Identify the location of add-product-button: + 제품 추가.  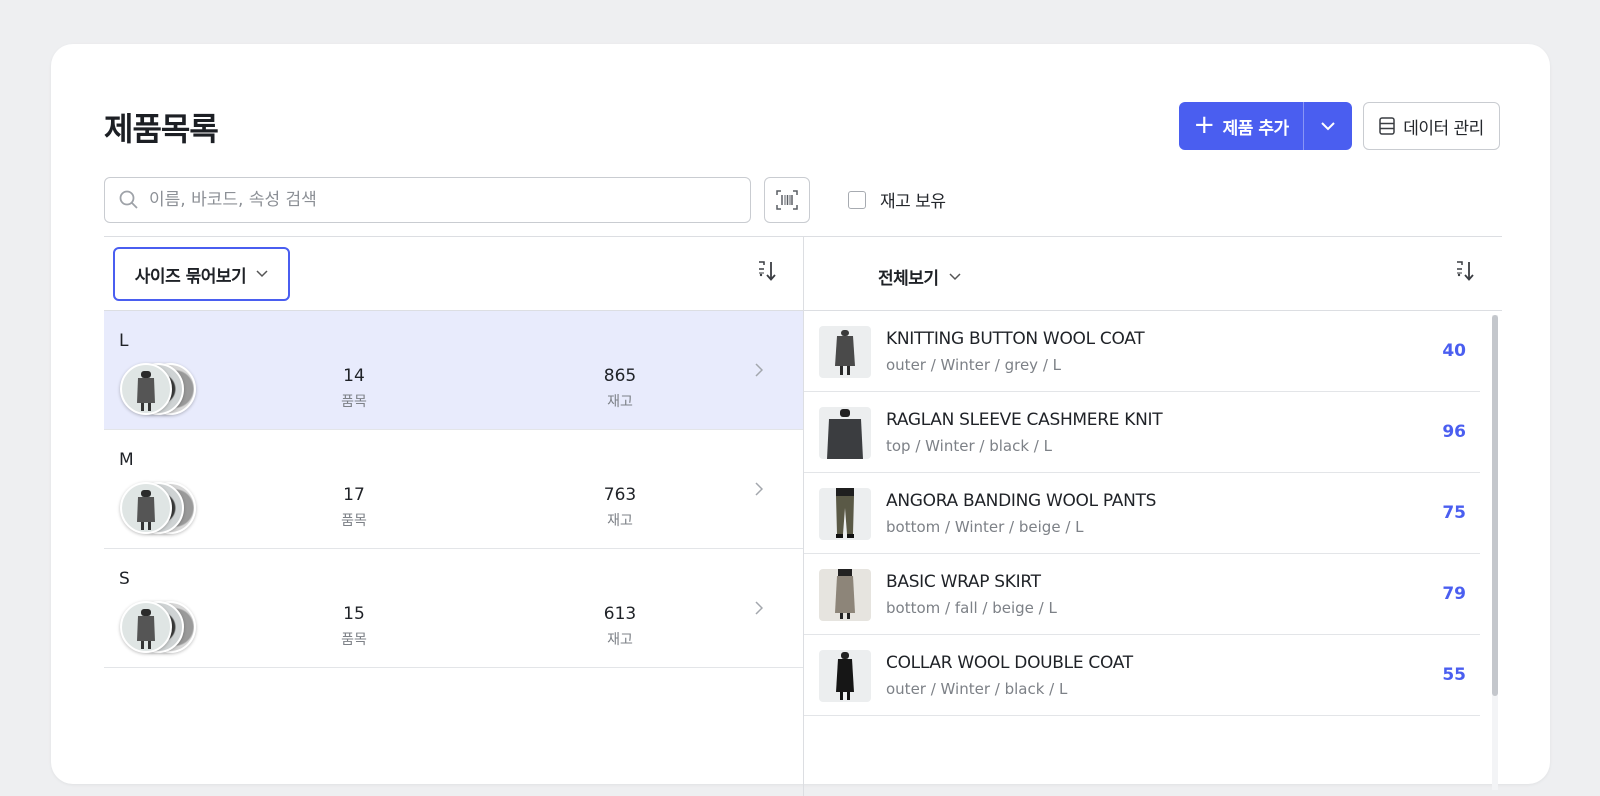
(1241, 126).